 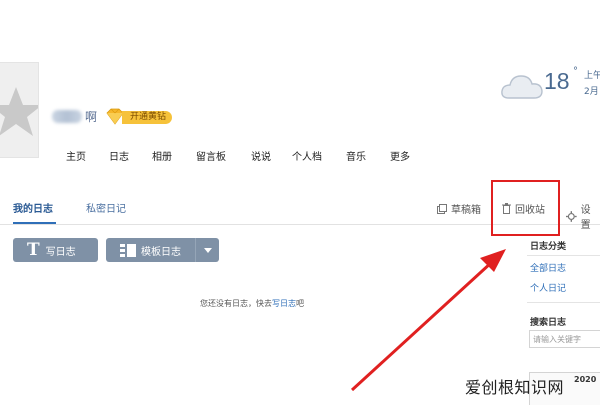 I want to click on red-arrow-annotation, so click(x=428, y=320).